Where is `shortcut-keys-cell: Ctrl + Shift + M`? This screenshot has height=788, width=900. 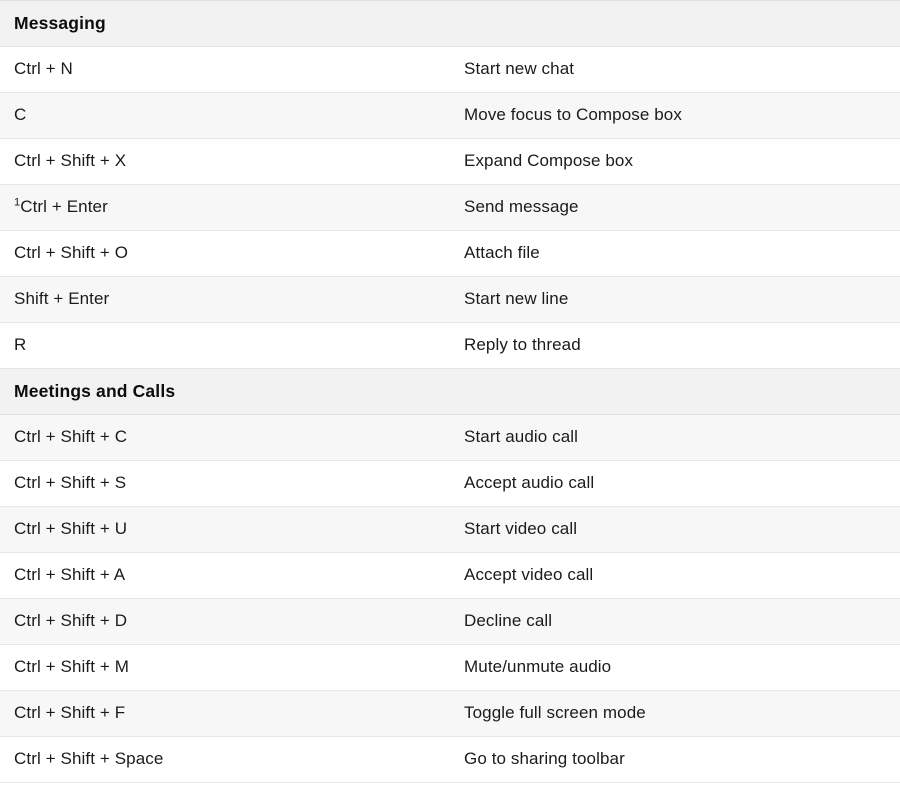 shortcut-keys-cell: Ctrl + Shift + M is located at coordinates (225, 667).